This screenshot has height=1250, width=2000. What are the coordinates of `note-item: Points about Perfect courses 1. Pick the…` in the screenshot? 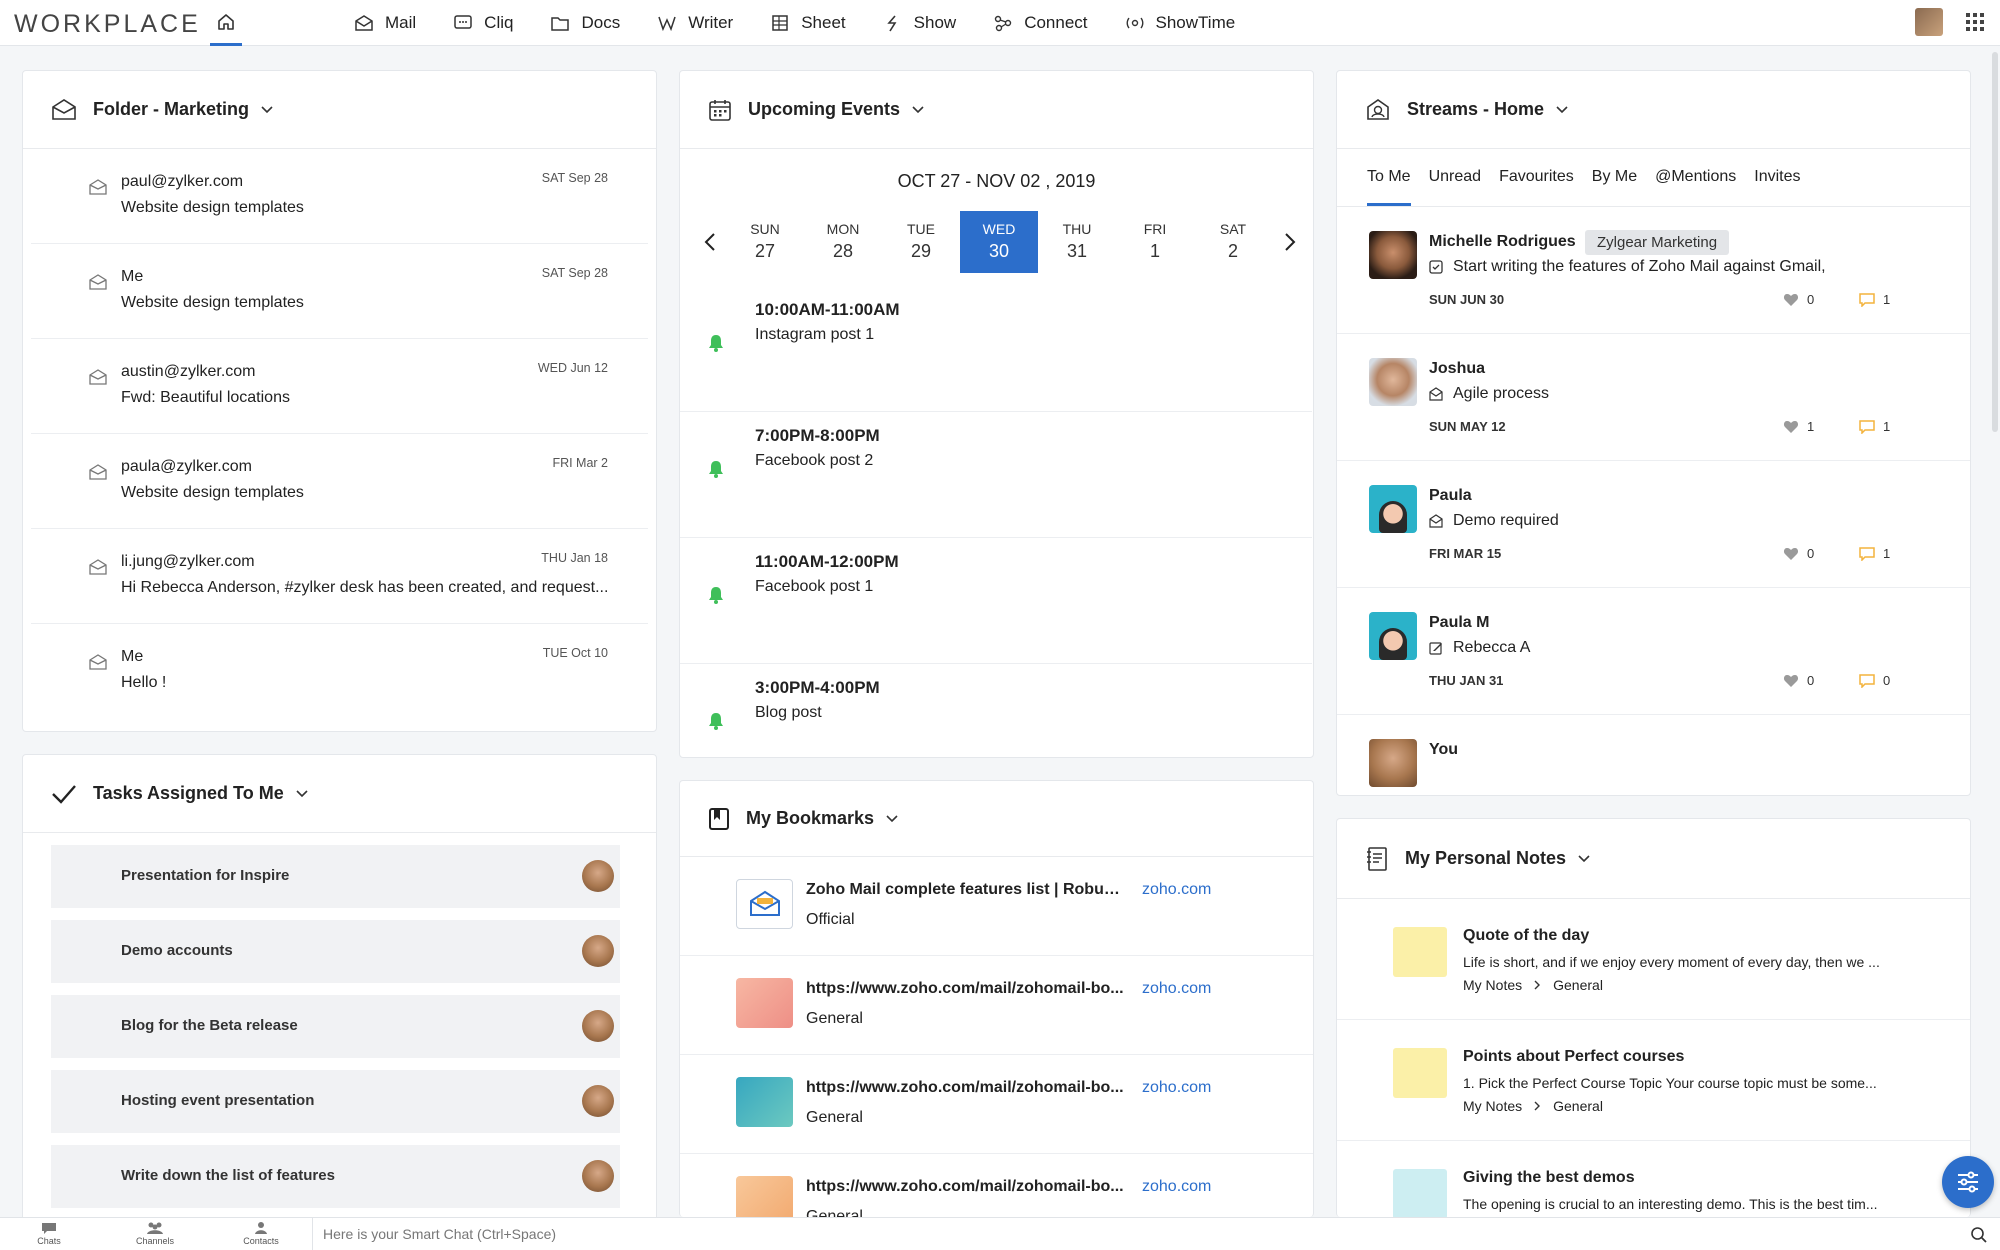 It's located at (1653, 1080).